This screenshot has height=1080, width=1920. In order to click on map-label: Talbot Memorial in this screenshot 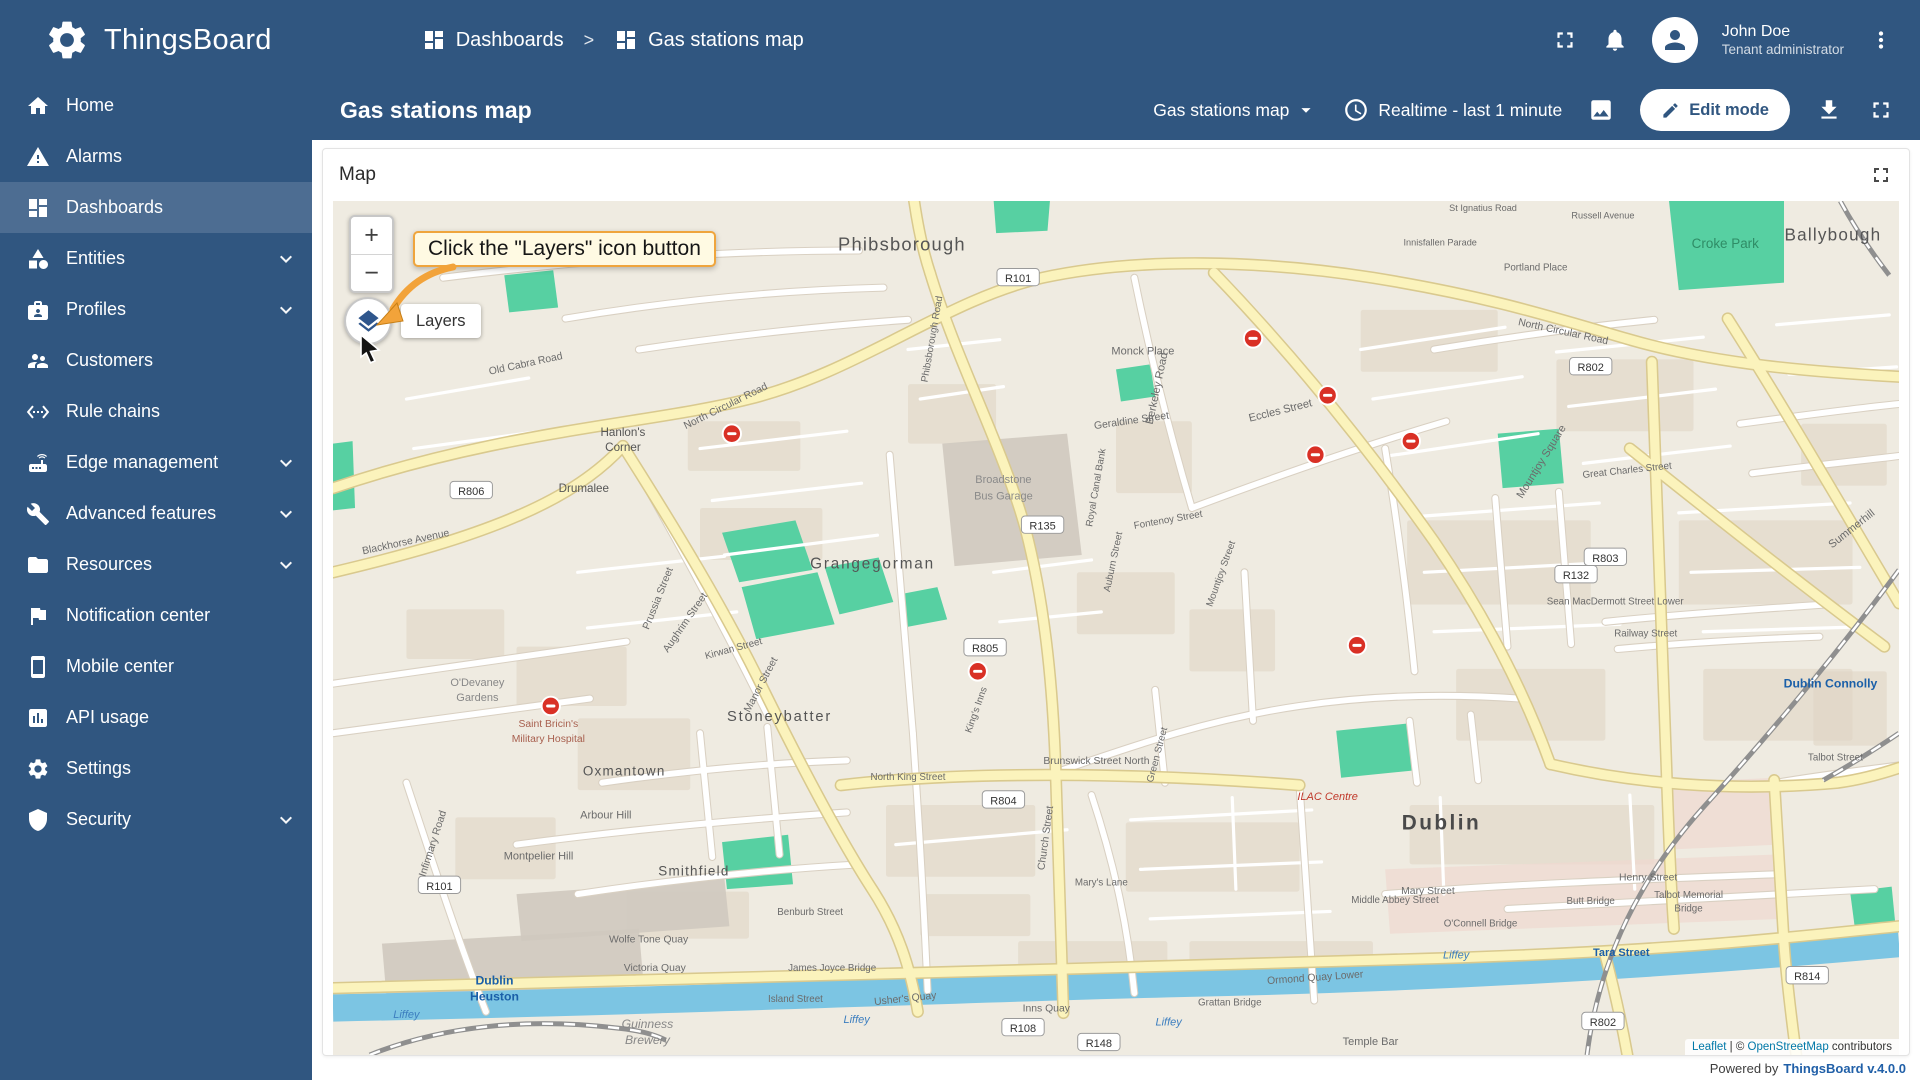, I will do `click(1688, 895)`.